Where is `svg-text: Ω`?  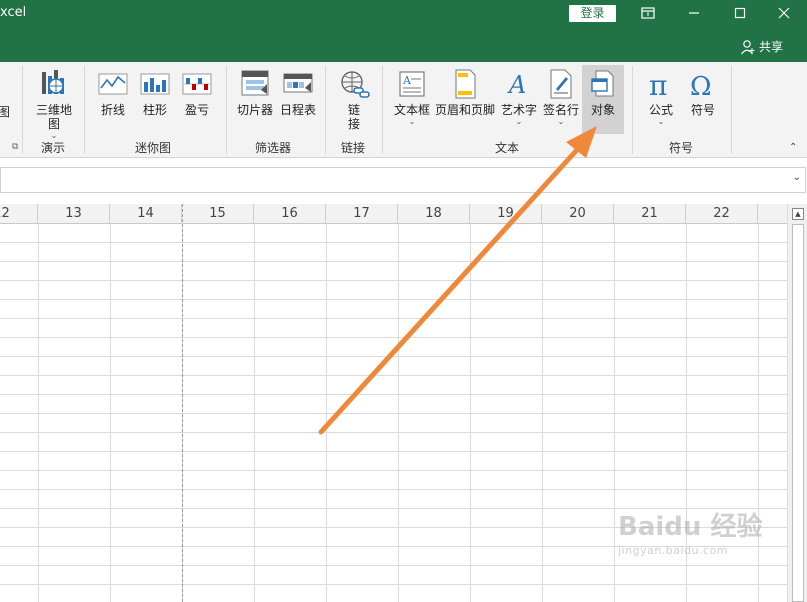 svg-text: Ω is located at coordinates (701, 86).